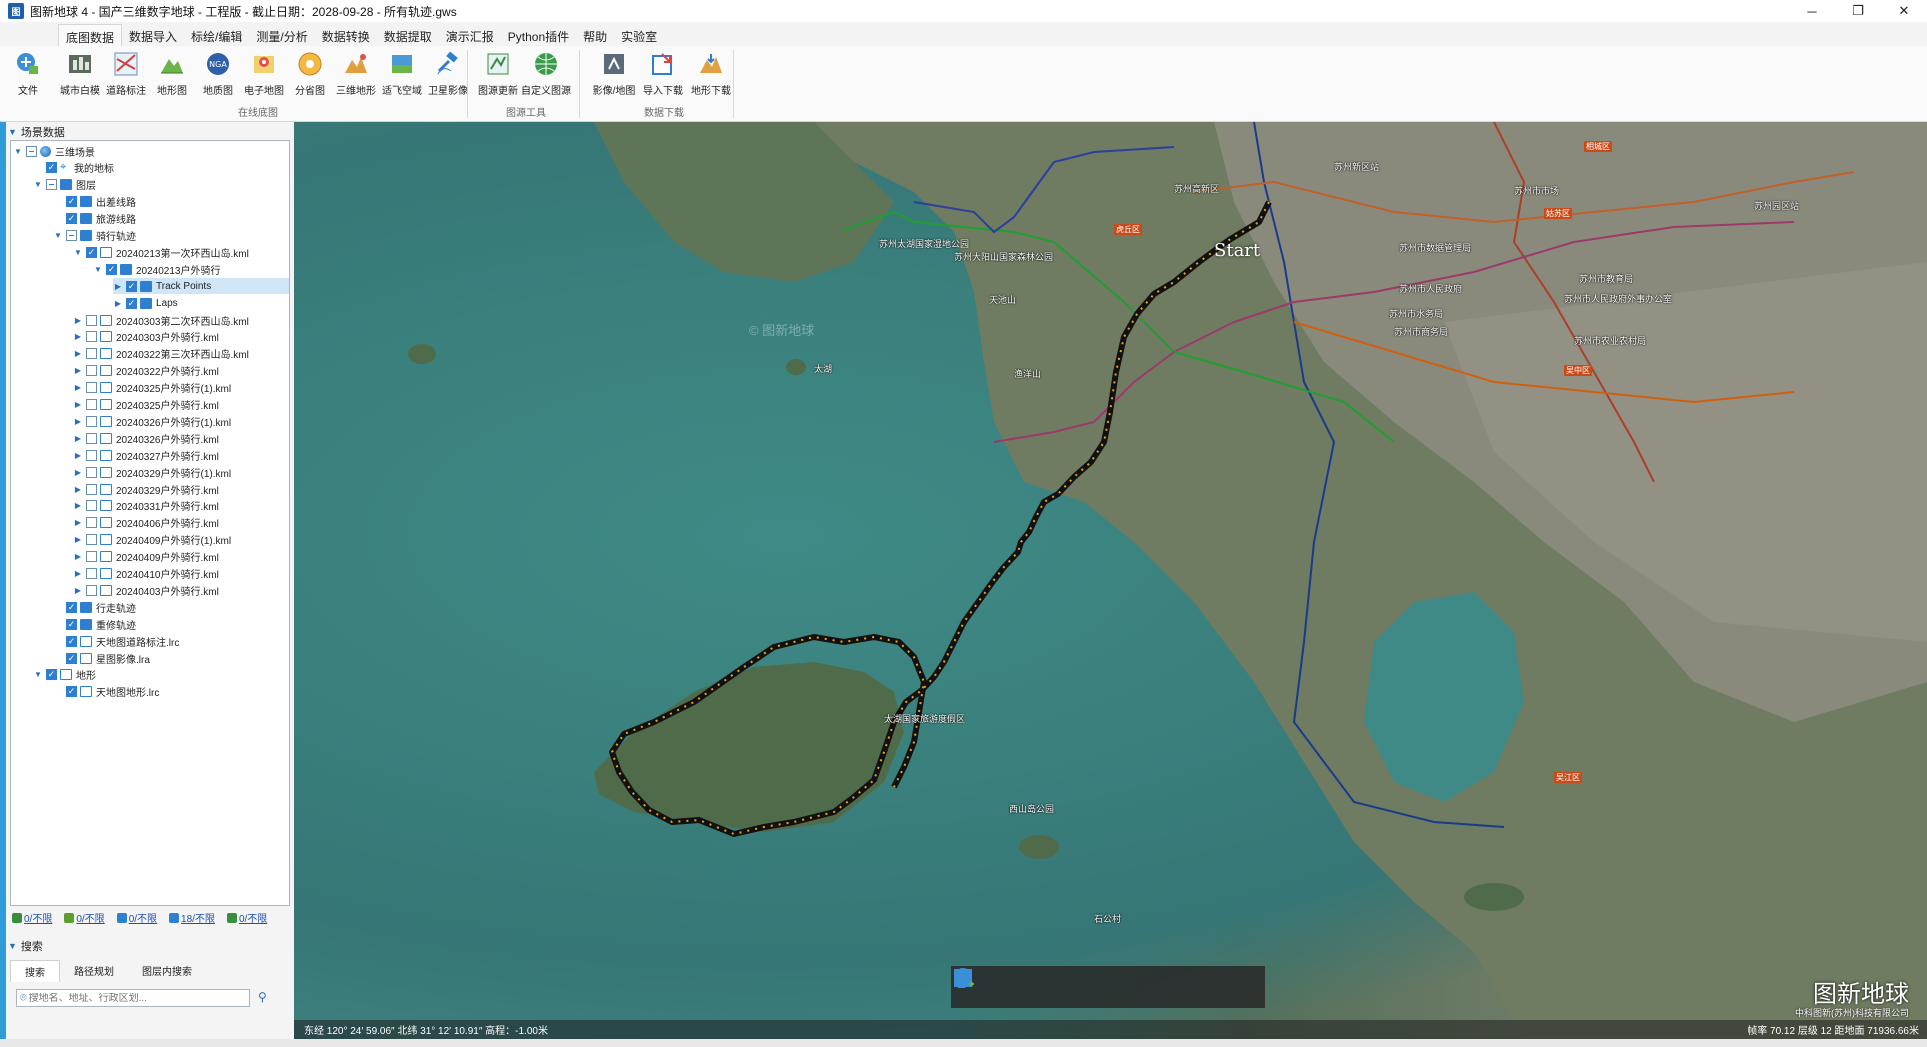  What do you see at coordinates (192, 917) in the screenshot?
I see `layer-count-link: 18/不限` at bounding box center [192, 917].